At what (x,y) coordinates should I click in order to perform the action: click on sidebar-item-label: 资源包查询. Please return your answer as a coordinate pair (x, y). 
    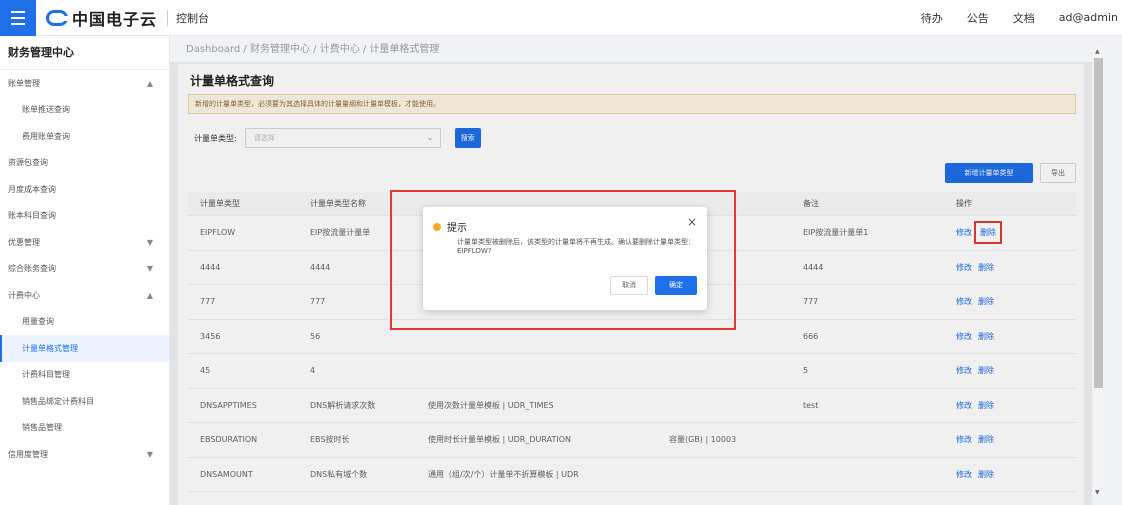
    Looking at the image, I should click on (28, 163).